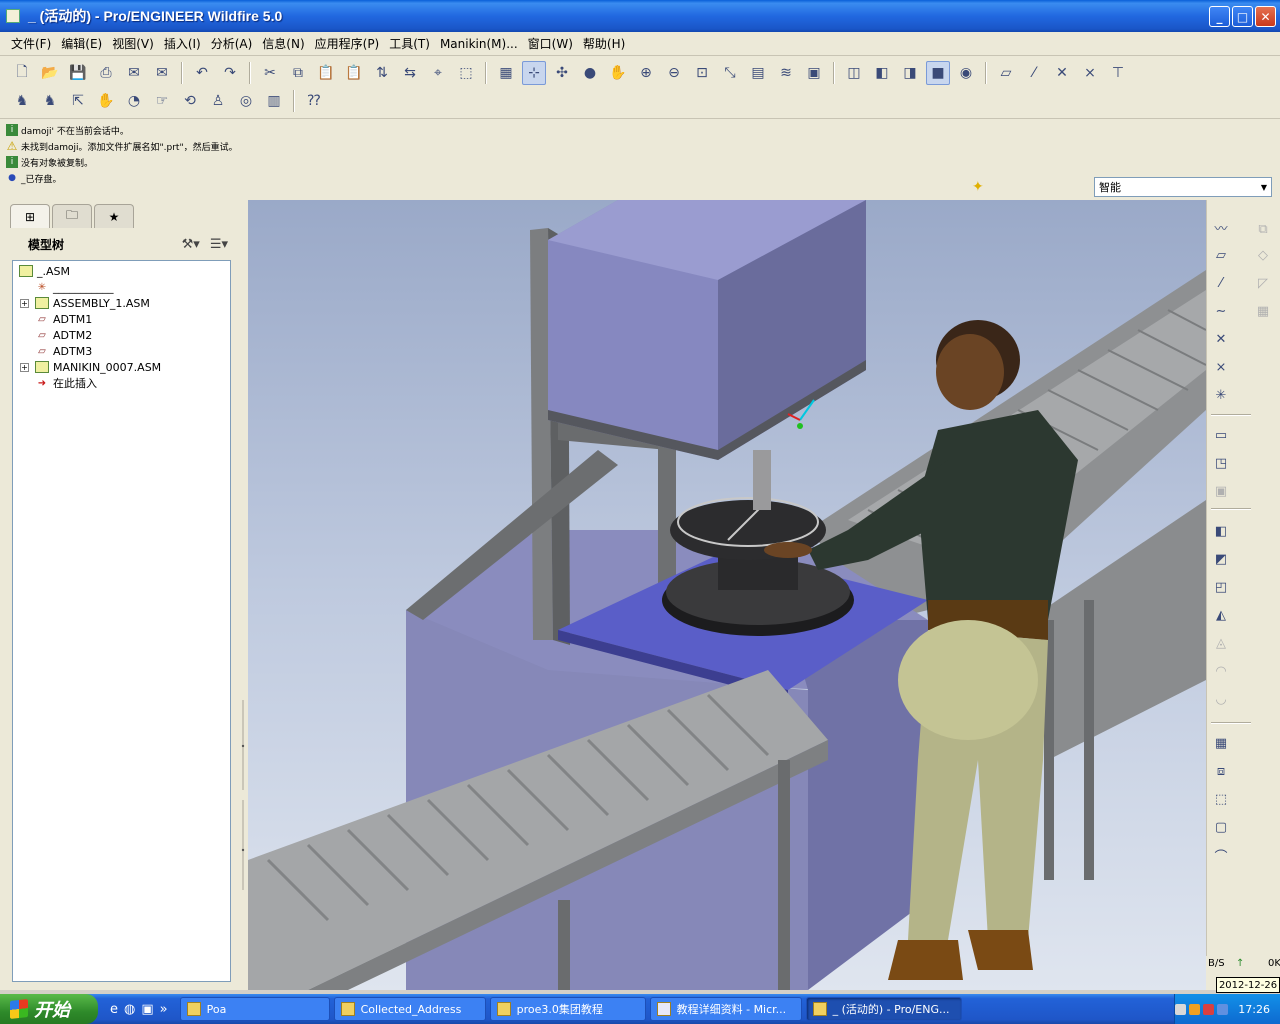 This screenshot has width=1280, height=1024. Describe the element at coordinates (129, 1009) in the screenshot. I see `app-quicklaunch-icon: ◍` at that location.